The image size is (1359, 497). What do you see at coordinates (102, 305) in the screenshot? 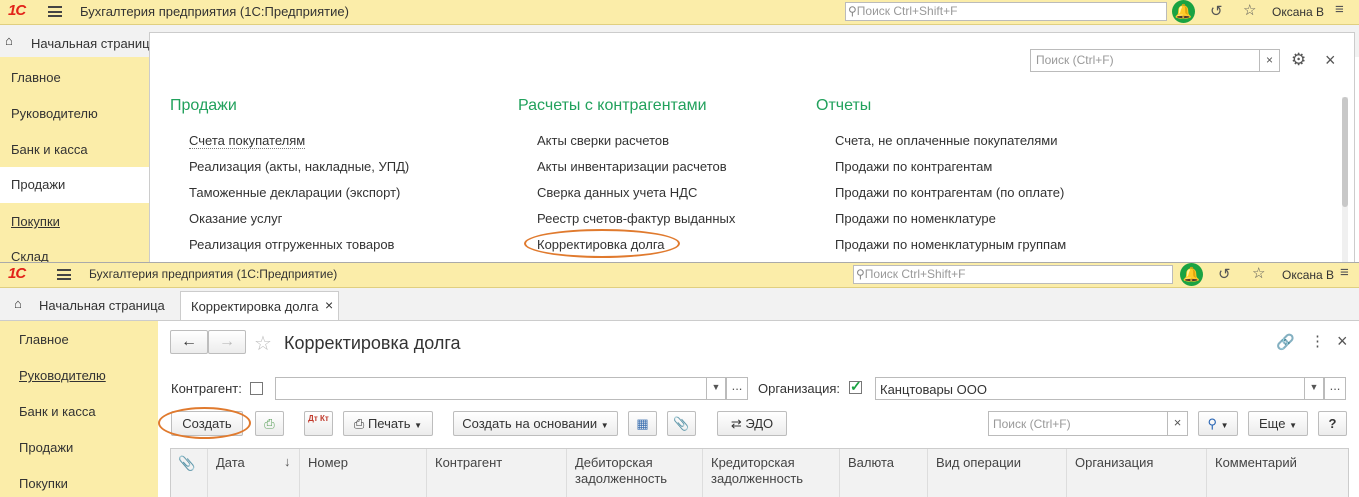
I see `bottom-home-tab: Начальная страница` at bounding box center [102, 305].